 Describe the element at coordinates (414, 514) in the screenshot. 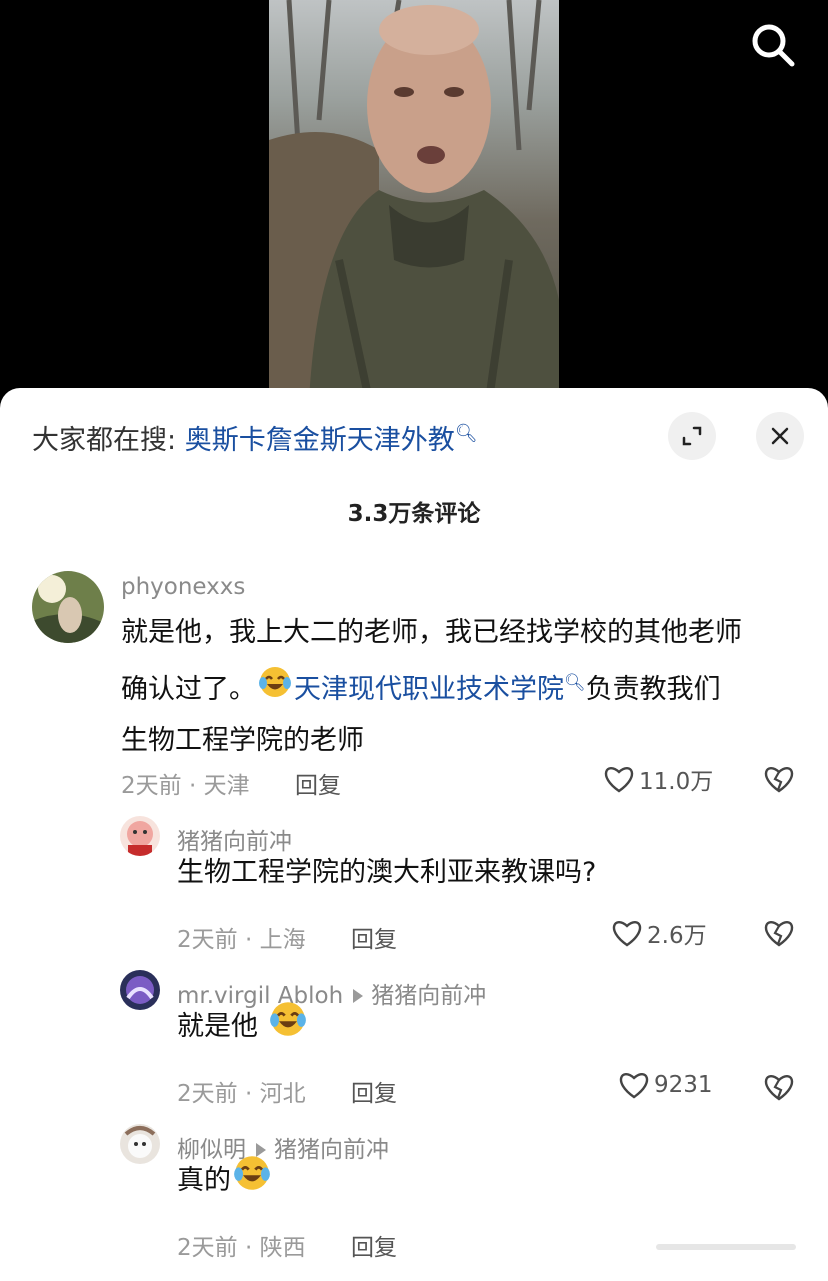

I see `comment-count: 3.3万条评论` at that location.